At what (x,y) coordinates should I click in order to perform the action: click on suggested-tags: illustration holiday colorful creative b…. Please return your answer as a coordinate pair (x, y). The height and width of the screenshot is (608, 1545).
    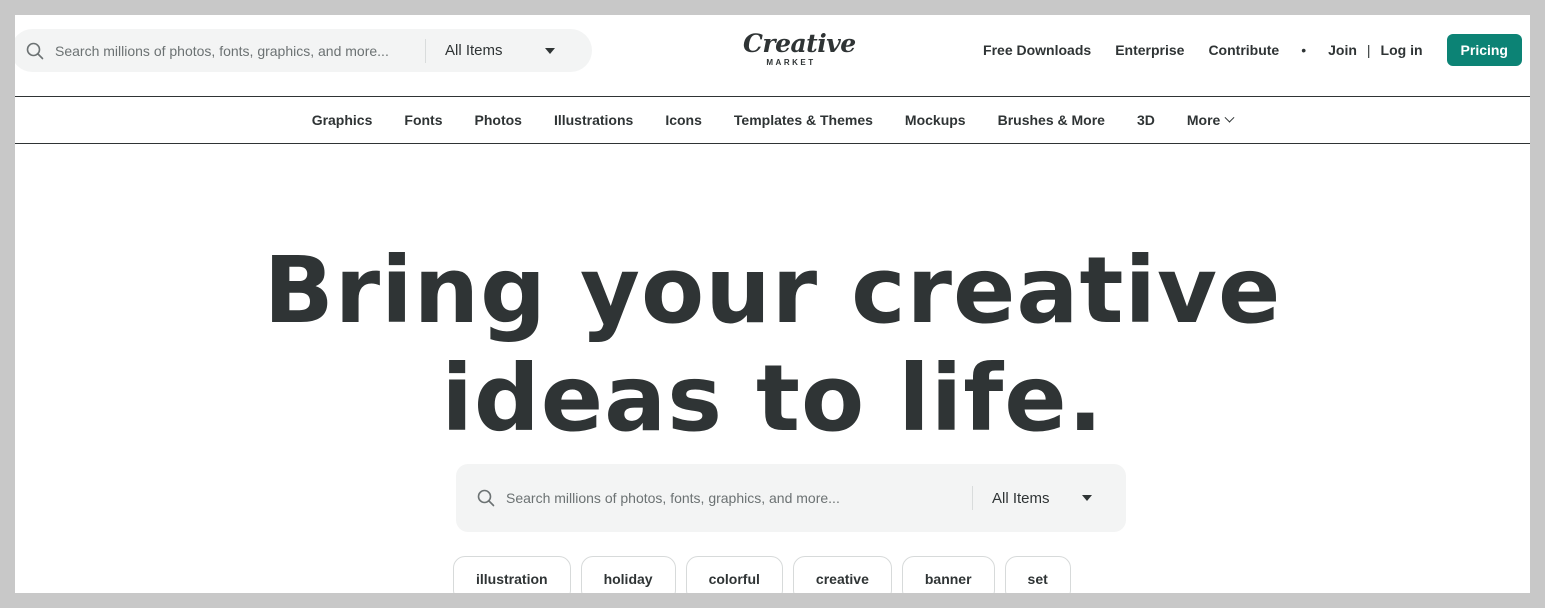
    Looking at the image, I should click on (767, 574).